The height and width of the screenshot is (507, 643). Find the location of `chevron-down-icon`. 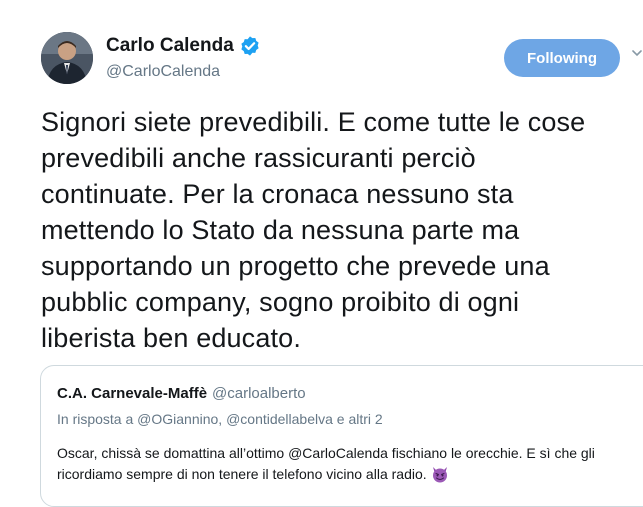

chevron-down-icon is located at coordinates (637, 53).